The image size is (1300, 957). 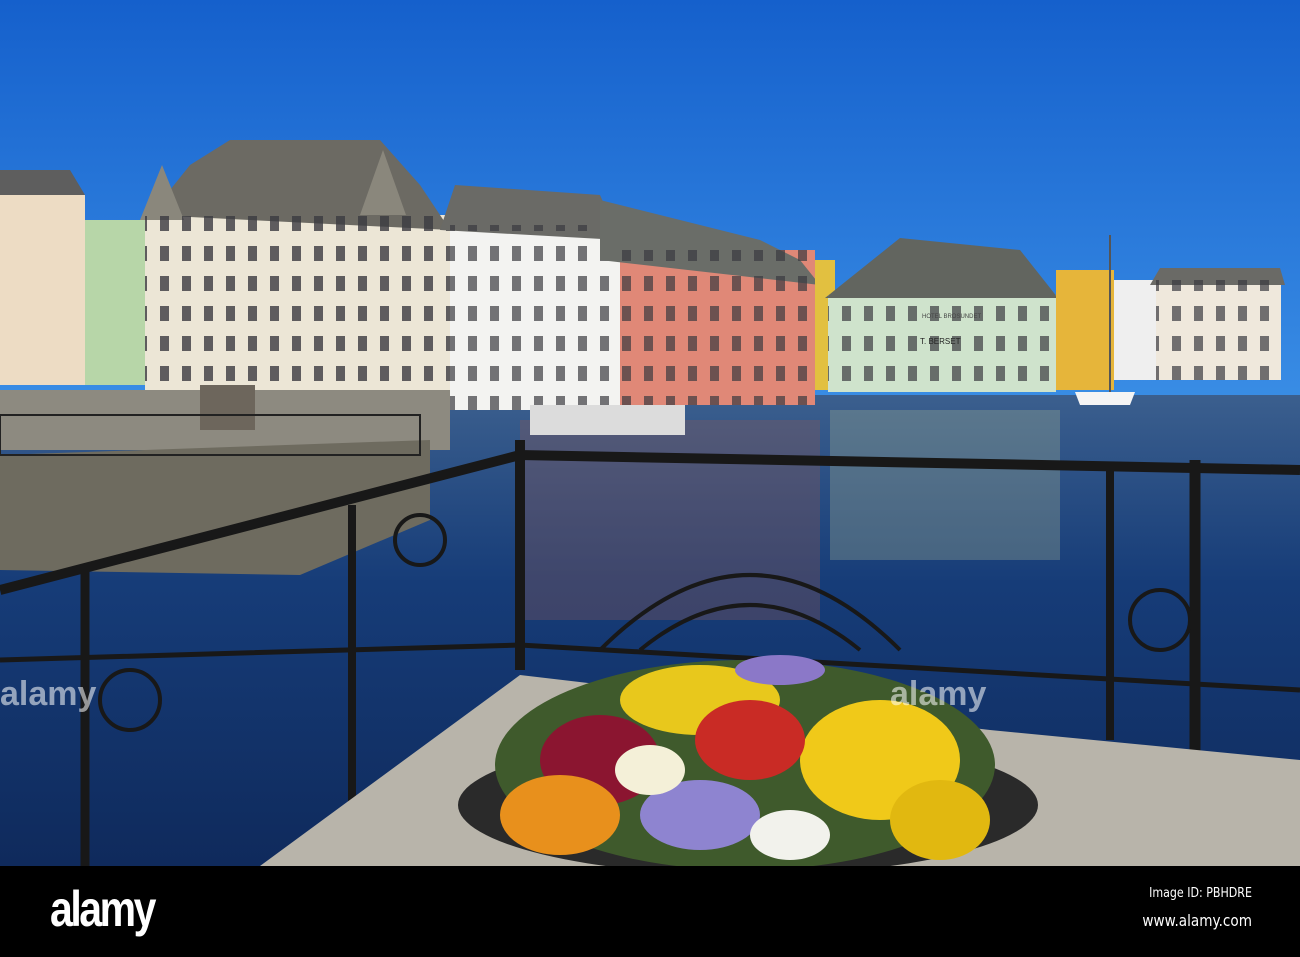 What do you see at coordinates (951, 317) in the screenshot?
I see `hotel-sign: HOTEL BROSUNDET` at bounding box center [951, 317].